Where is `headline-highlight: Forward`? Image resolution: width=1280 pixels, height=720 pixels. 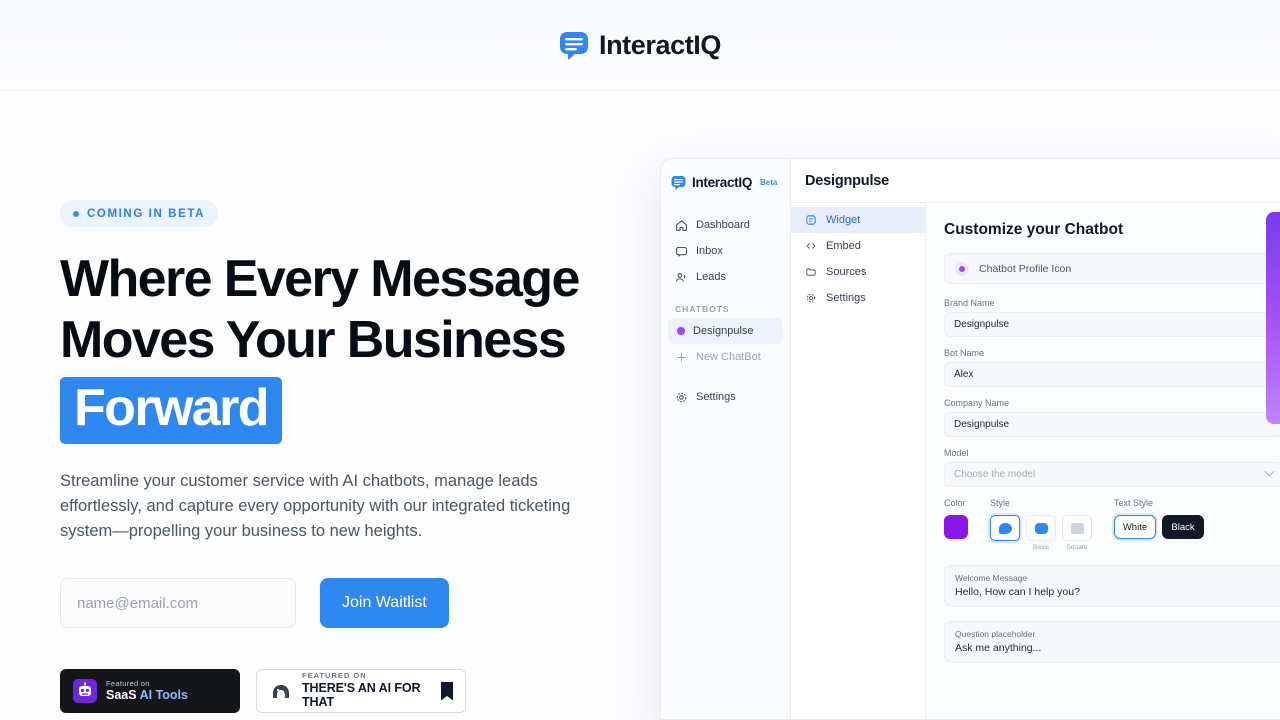 headline-highlight: Forward is located at coordinates (171, 410).